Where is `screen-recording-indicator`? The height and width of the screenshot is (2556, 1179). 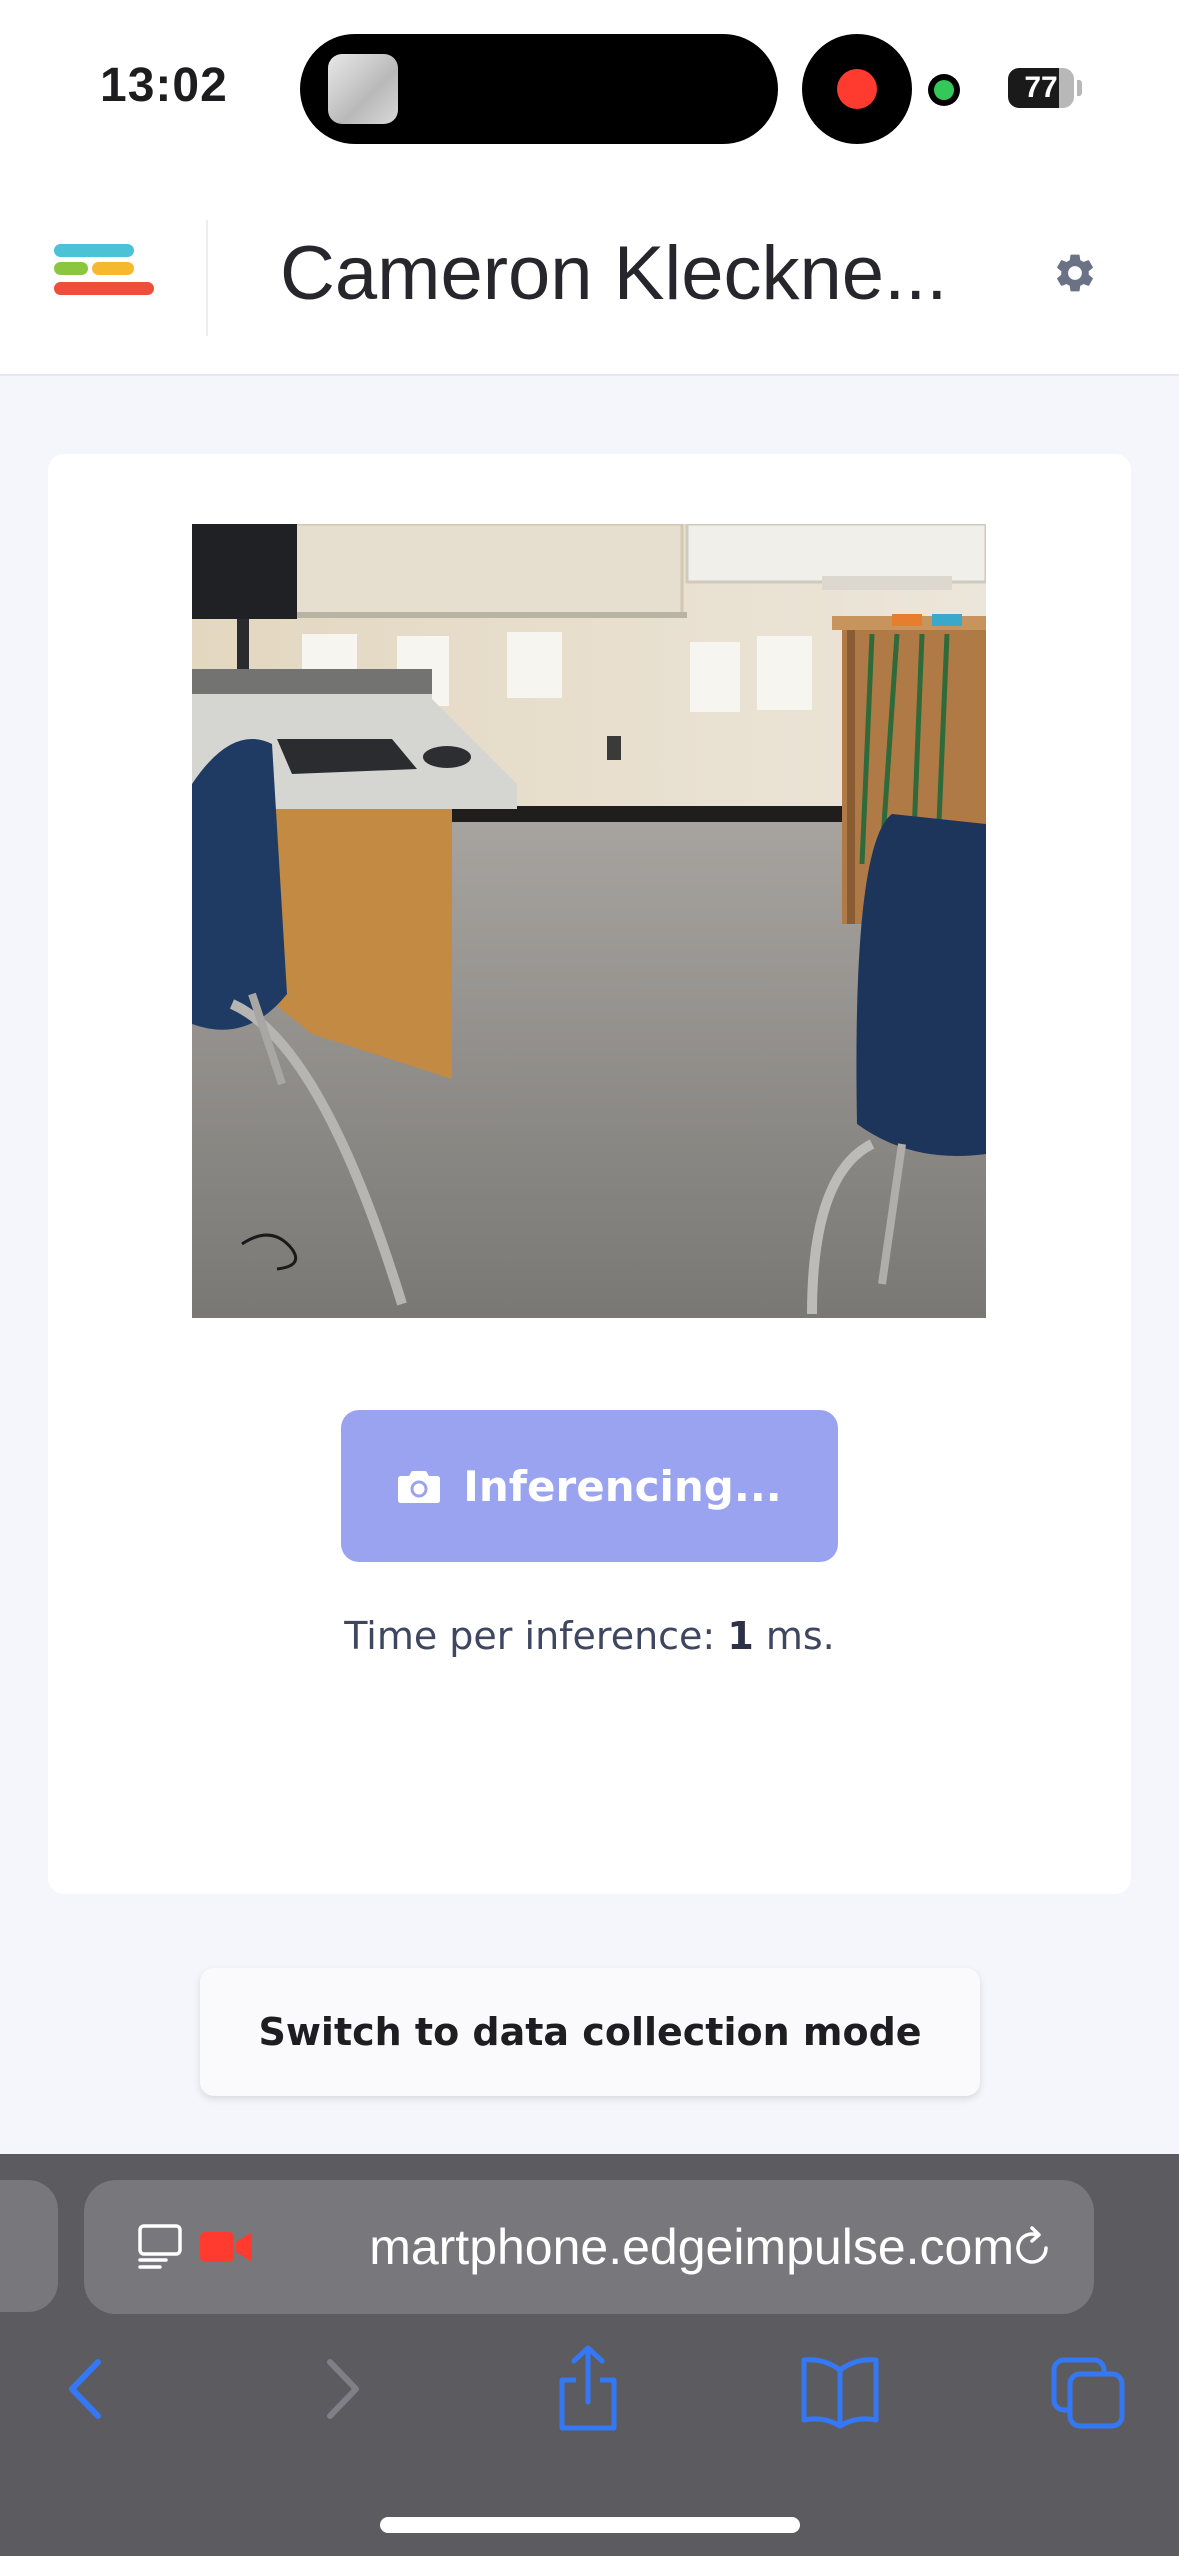
screen-recording-indicator is located at coordinates (857, 89).